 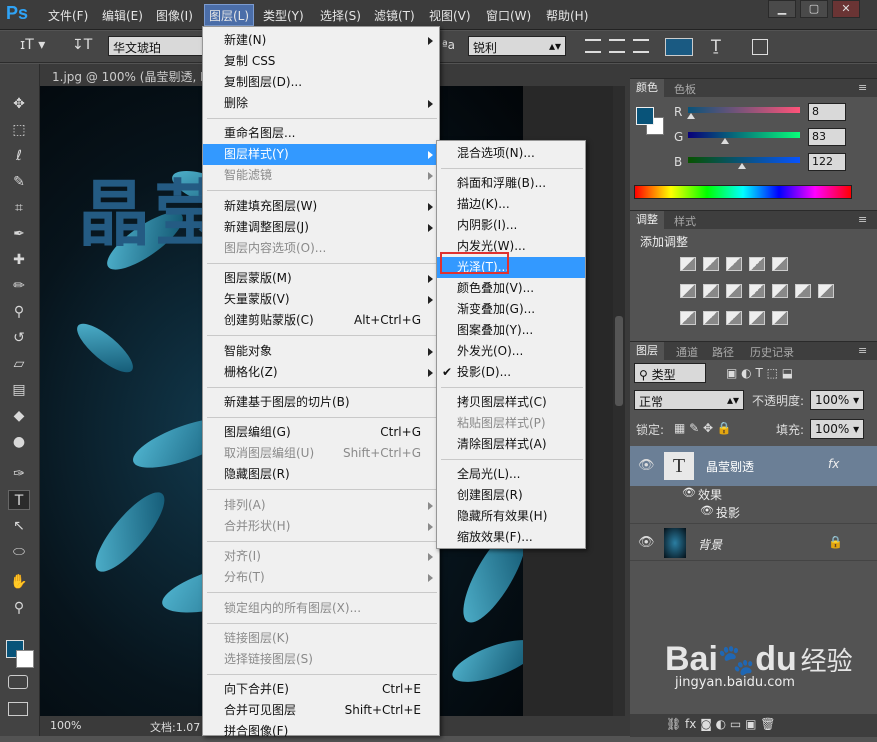 I want to click on eyedropper-tool-icon: ✒, so click(x=19, y=234).